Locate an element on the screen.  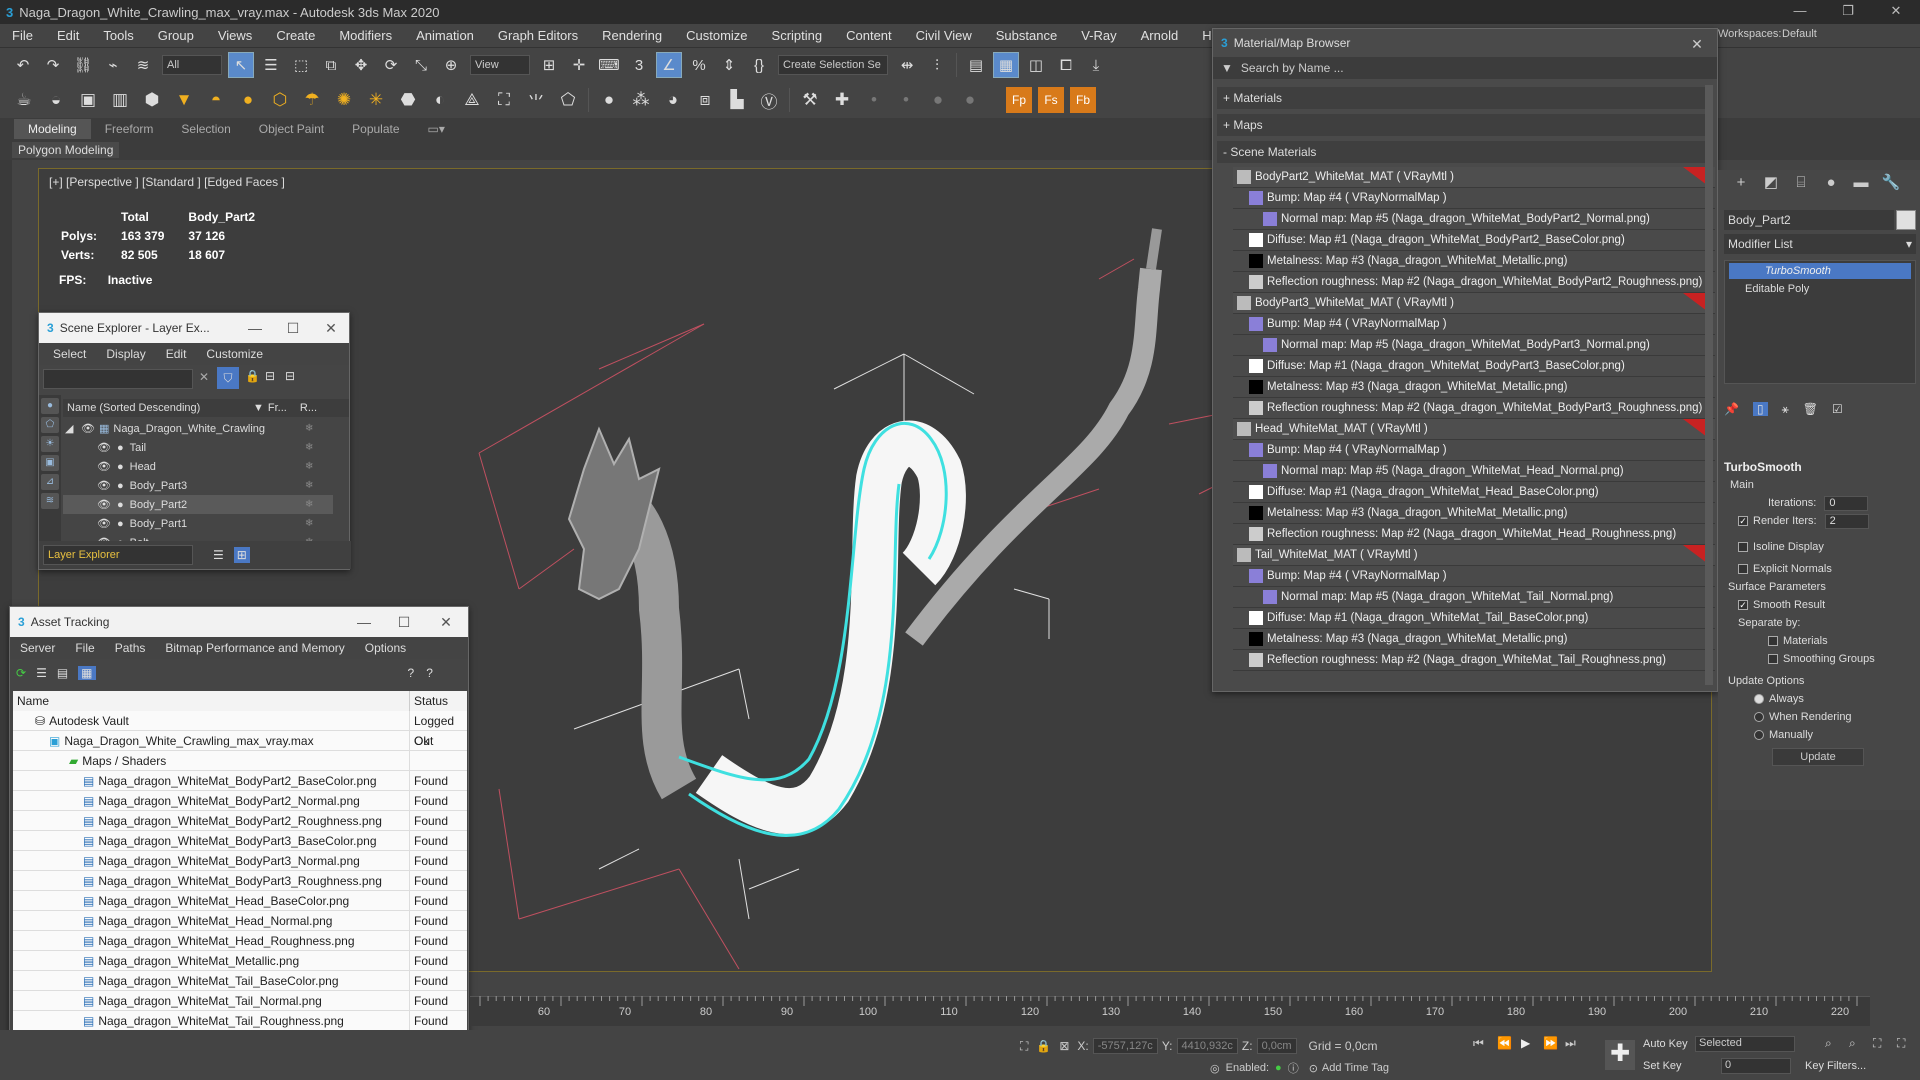
maximize-icon: ❐ is located at coordinates (1848, 12).